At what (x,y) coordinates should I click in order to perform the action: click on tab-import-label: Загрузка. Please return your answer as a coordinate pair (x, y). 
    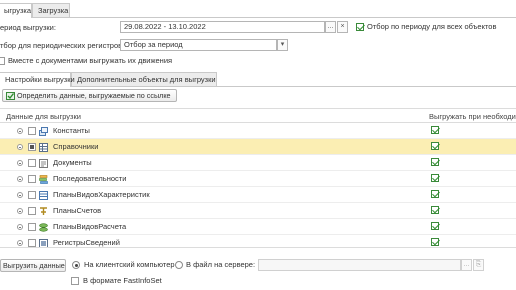
    Looking at the image, I should click on (53, 10).